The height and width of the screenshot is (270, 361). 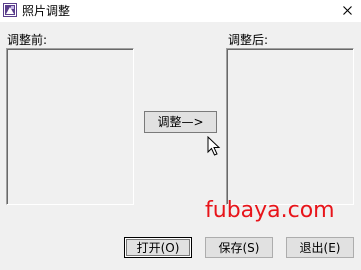 I want to click on mouse-cursor-icon, so click(x=214, y=146).